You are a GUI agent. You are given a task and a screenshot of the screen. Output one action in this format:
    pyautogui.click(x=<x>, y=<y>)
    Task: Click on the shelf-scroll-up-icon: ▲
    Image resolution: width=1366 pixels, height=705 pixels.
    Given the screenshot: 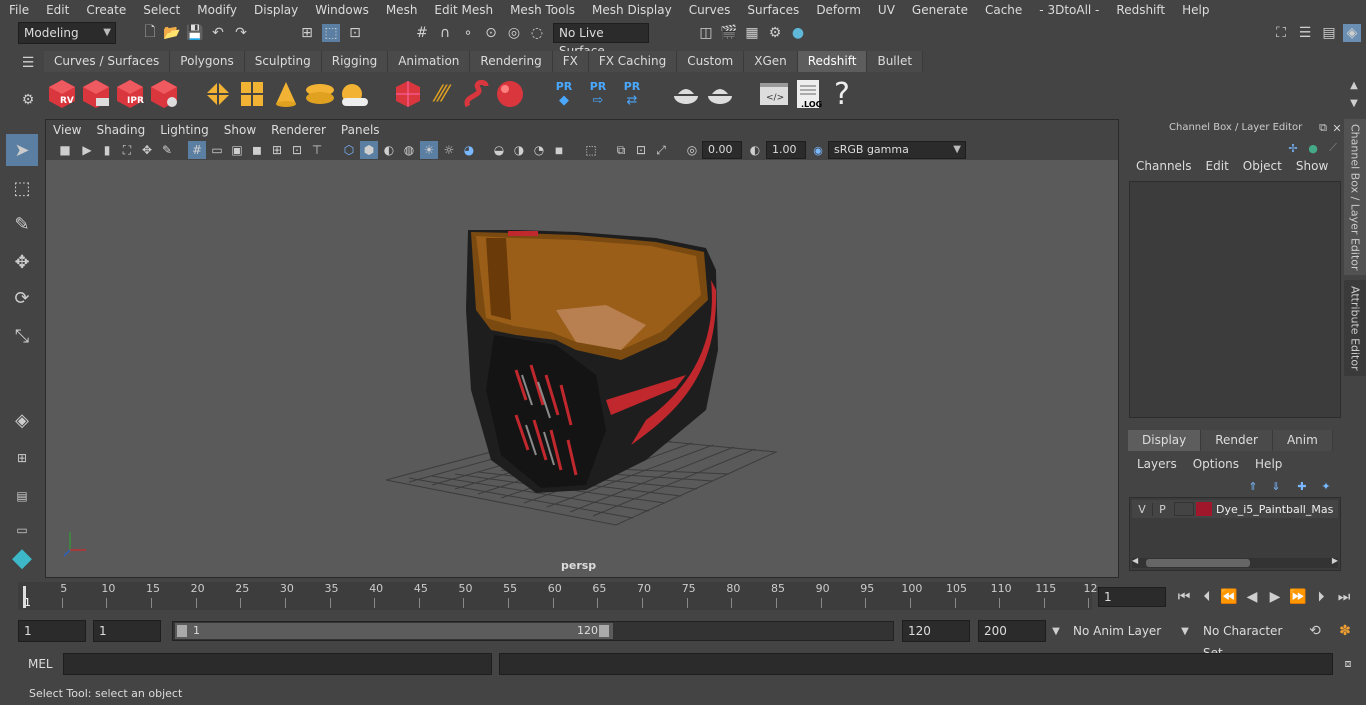 What is the action you would take?
    pyautogui.click(x=1354, y=85)
    